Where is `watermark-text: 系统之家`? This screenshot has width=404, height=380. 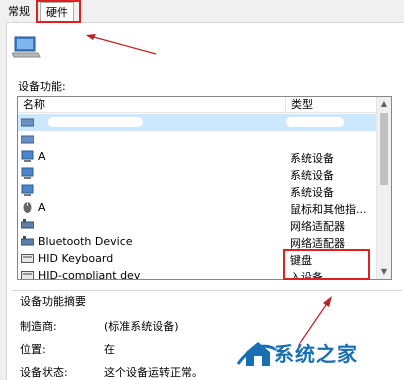 watermark-text: 系统之家 is located at coordinates (316, 354).